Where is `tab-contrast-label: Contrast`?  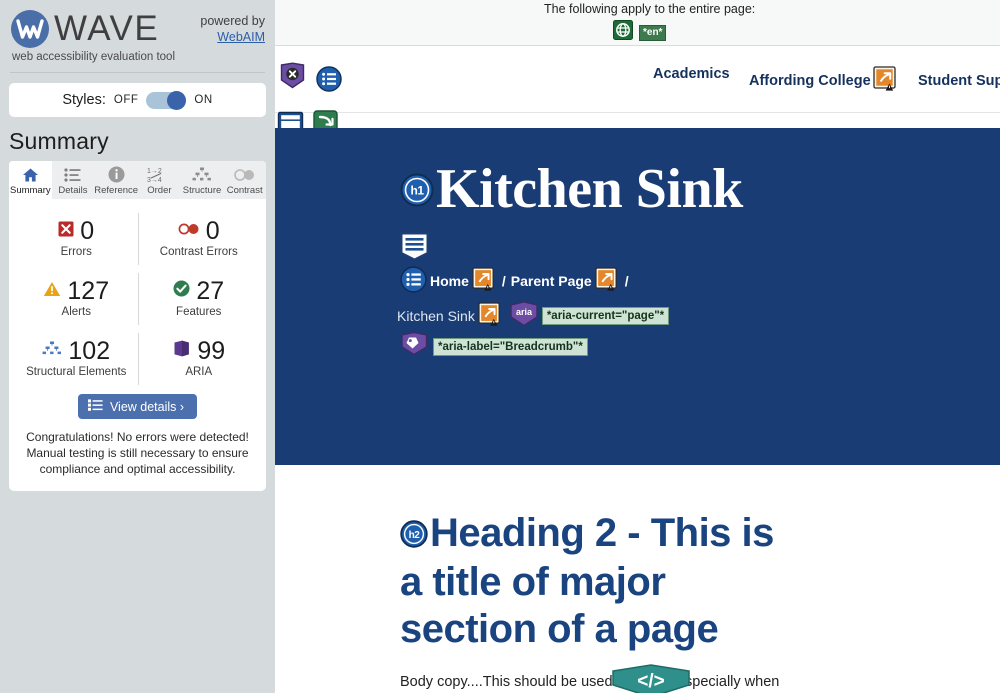
tab-contrast-label: Contrast is located at coordinates (244, 190).